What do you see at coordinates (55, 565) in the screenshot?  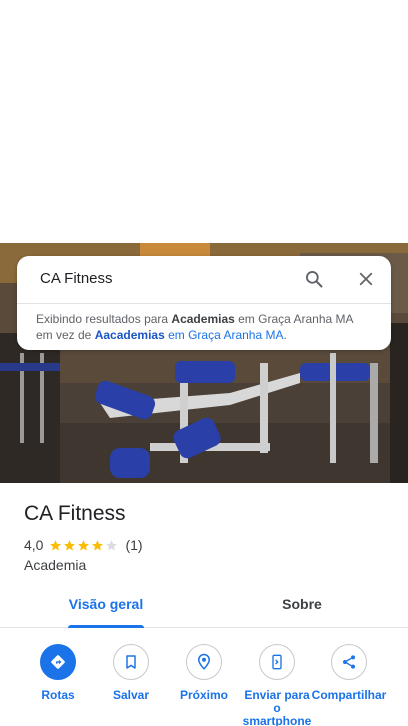 I see `place-category: Academia` at bounding box center [55, 565].